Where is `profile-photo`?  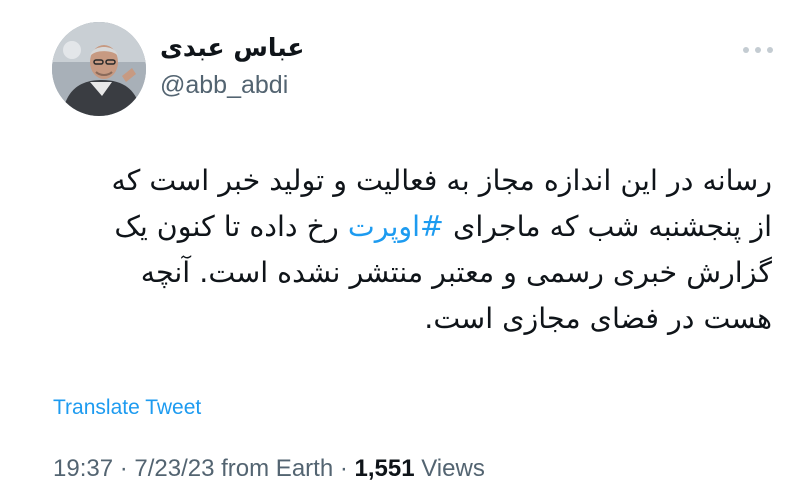
profile-photo is located at coordinates (99, 69).